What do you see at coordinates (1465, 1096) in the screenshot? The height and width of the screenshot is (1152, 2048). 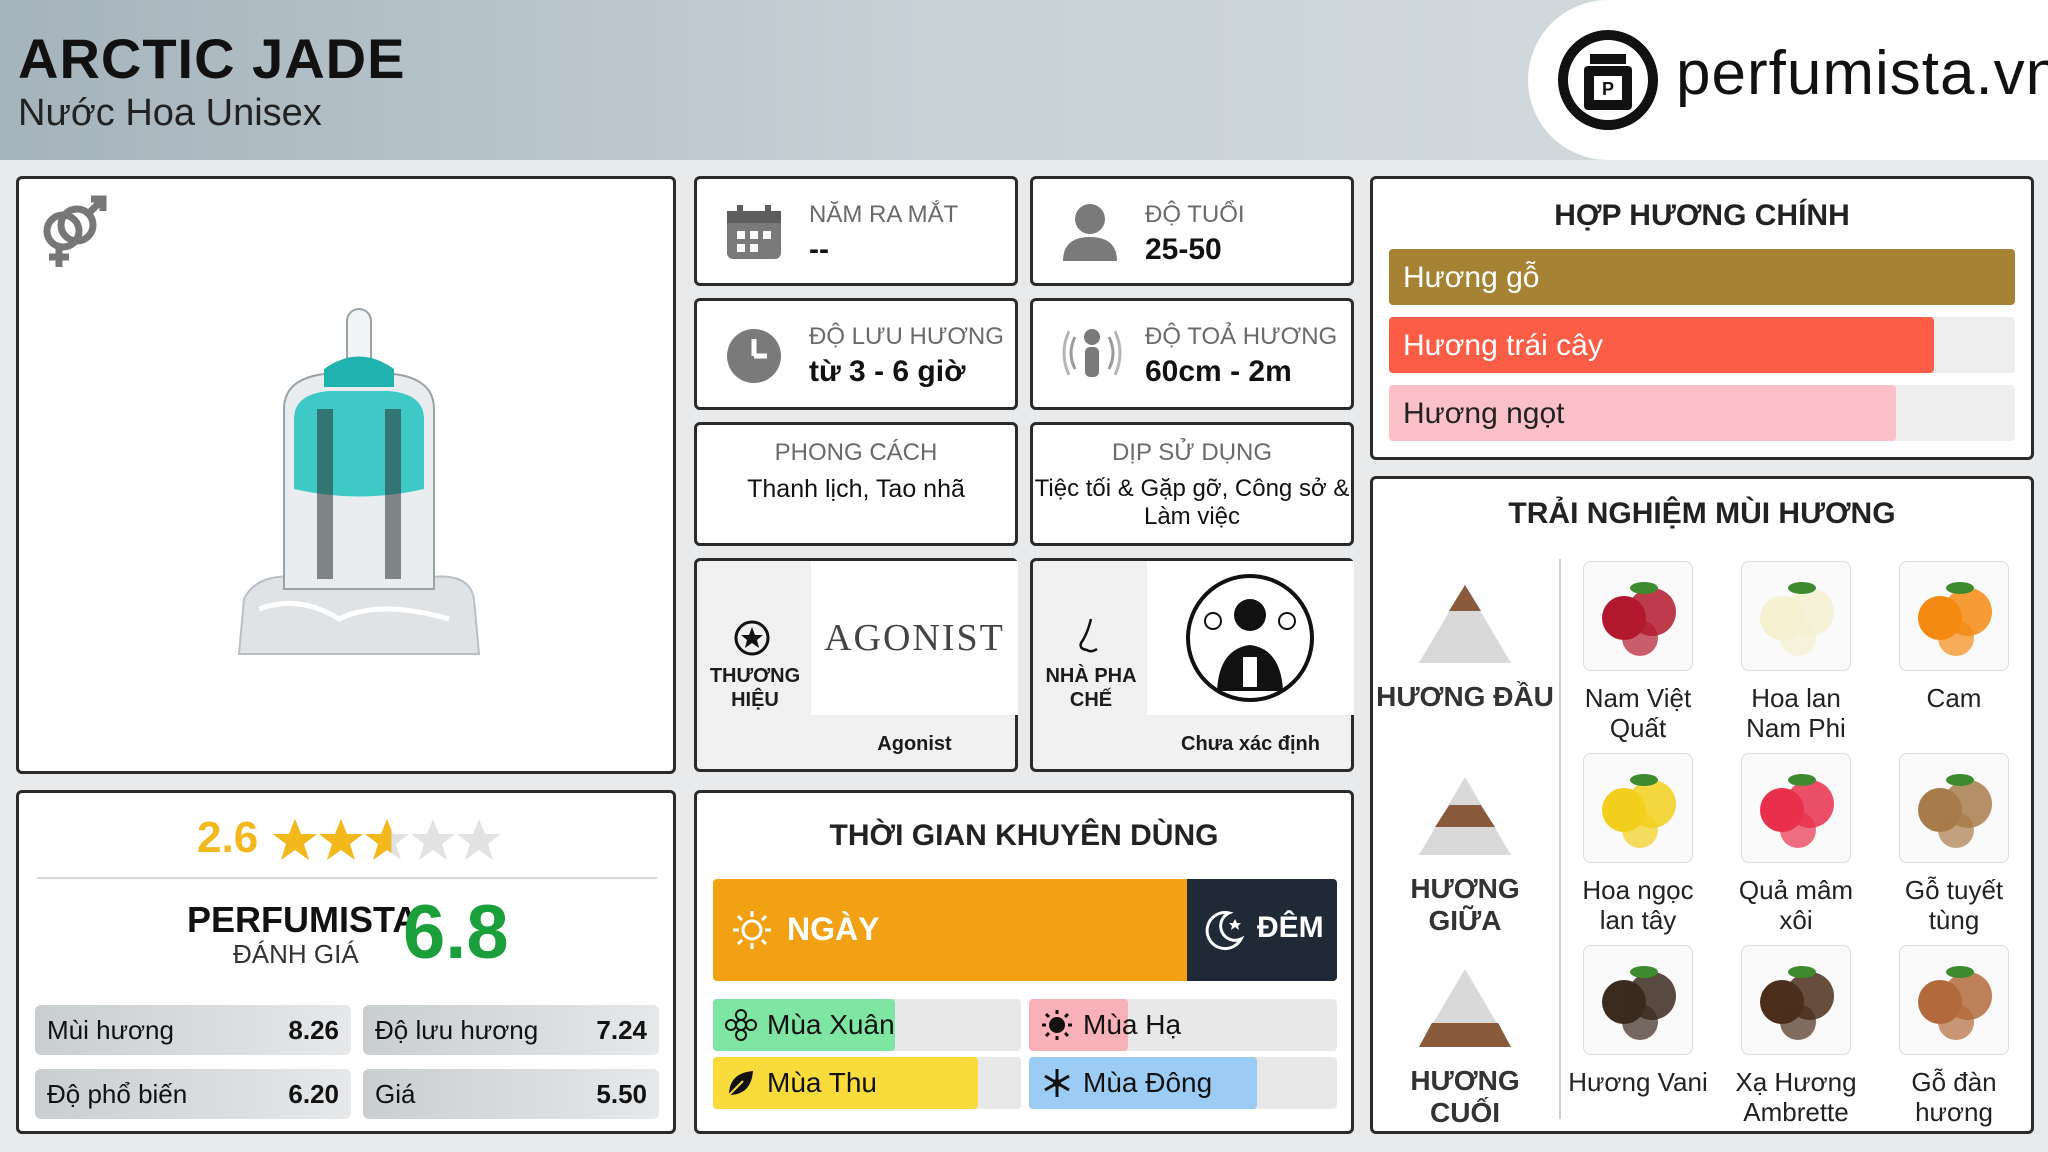 I see `base-note-label: HƯƠNG CUỐI` at bounding box center [1465, 1096].